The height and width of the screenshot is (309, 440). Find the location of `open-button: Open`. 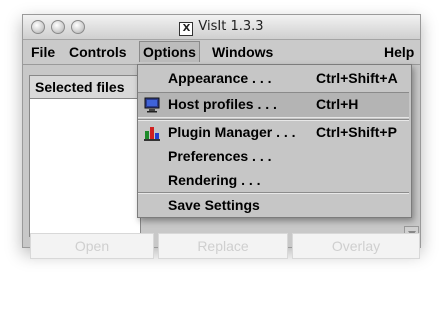

open-button: Open is located at coordinates (92, 246).